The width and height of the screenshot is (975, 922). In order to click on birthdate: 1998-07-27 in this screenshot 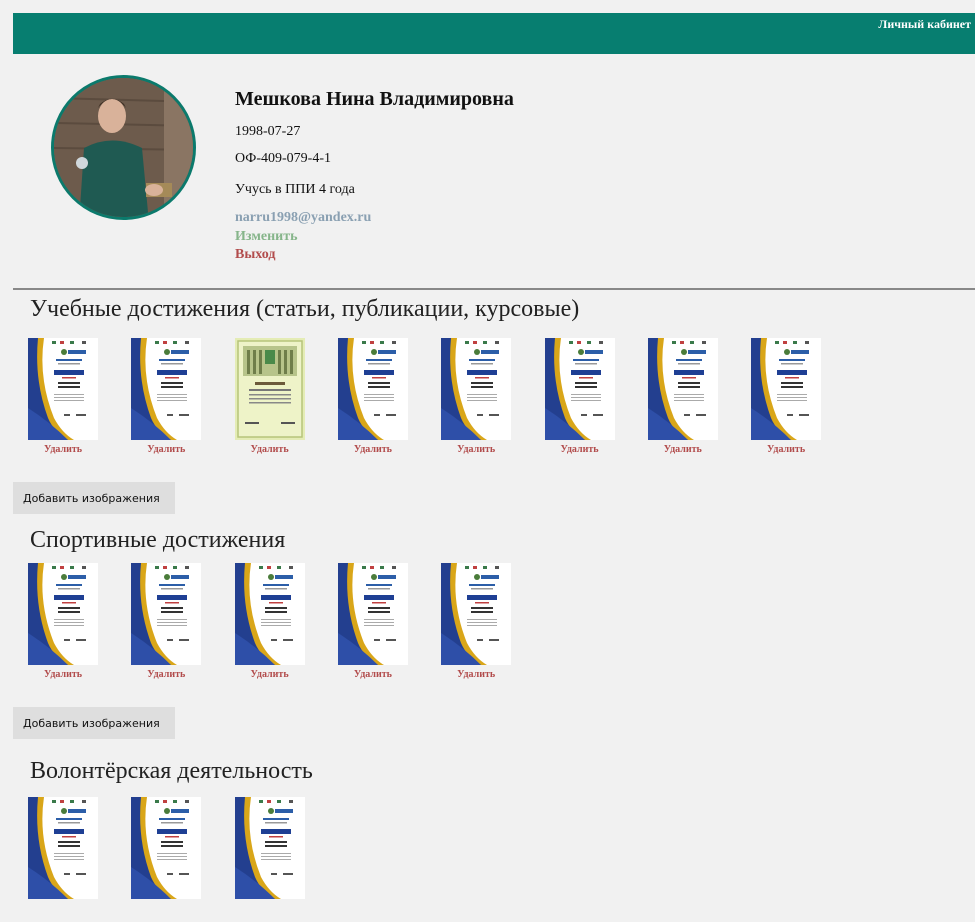, I will do `click(268, 131)`.